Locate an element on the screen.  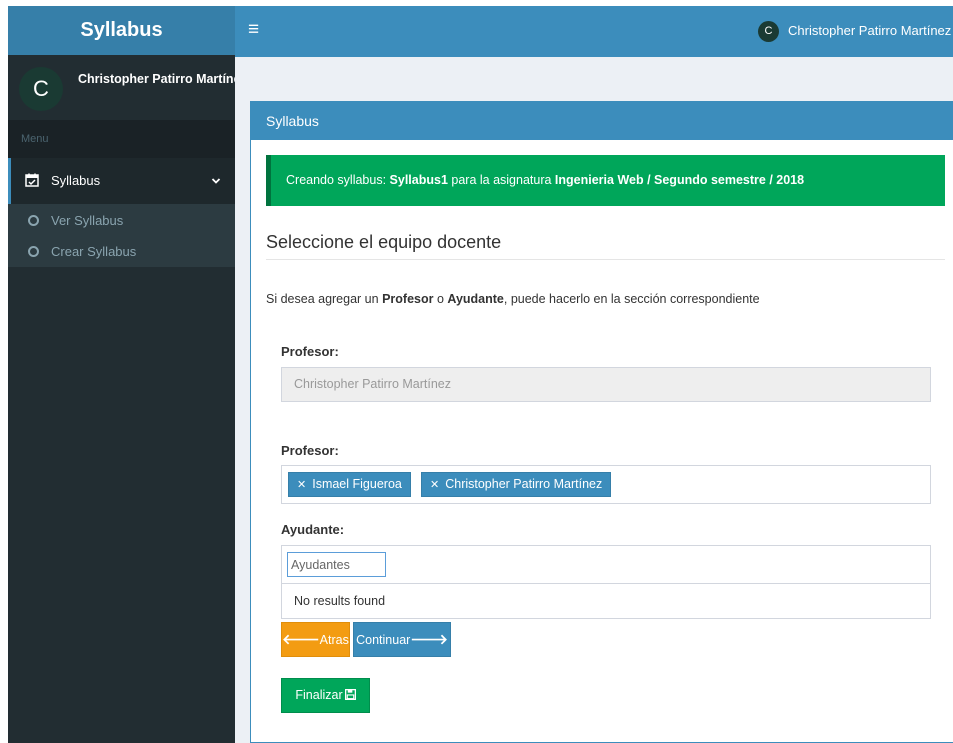
no-results-message: No results found is located at coordinates (340, 601).